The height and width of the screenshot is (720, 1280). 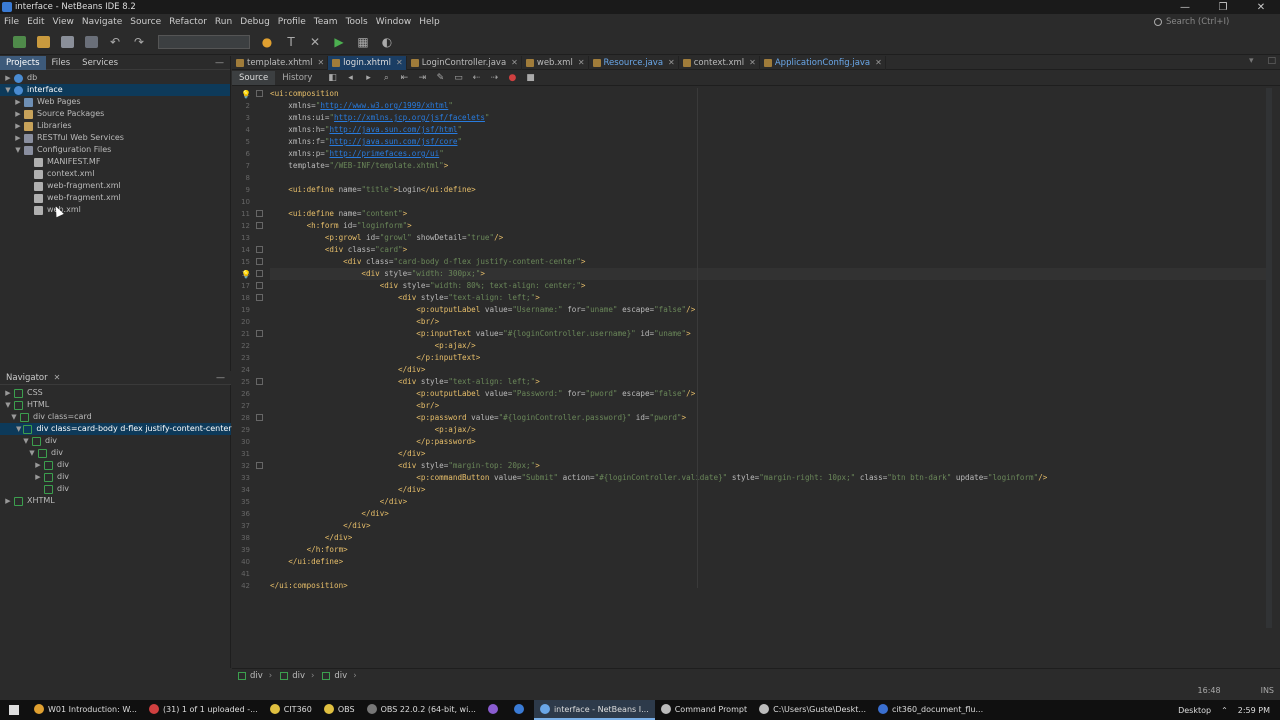 I want to click on code-line: xmlns="http://www.w3.org/1999/xhtml", so click(x=770, y=106).